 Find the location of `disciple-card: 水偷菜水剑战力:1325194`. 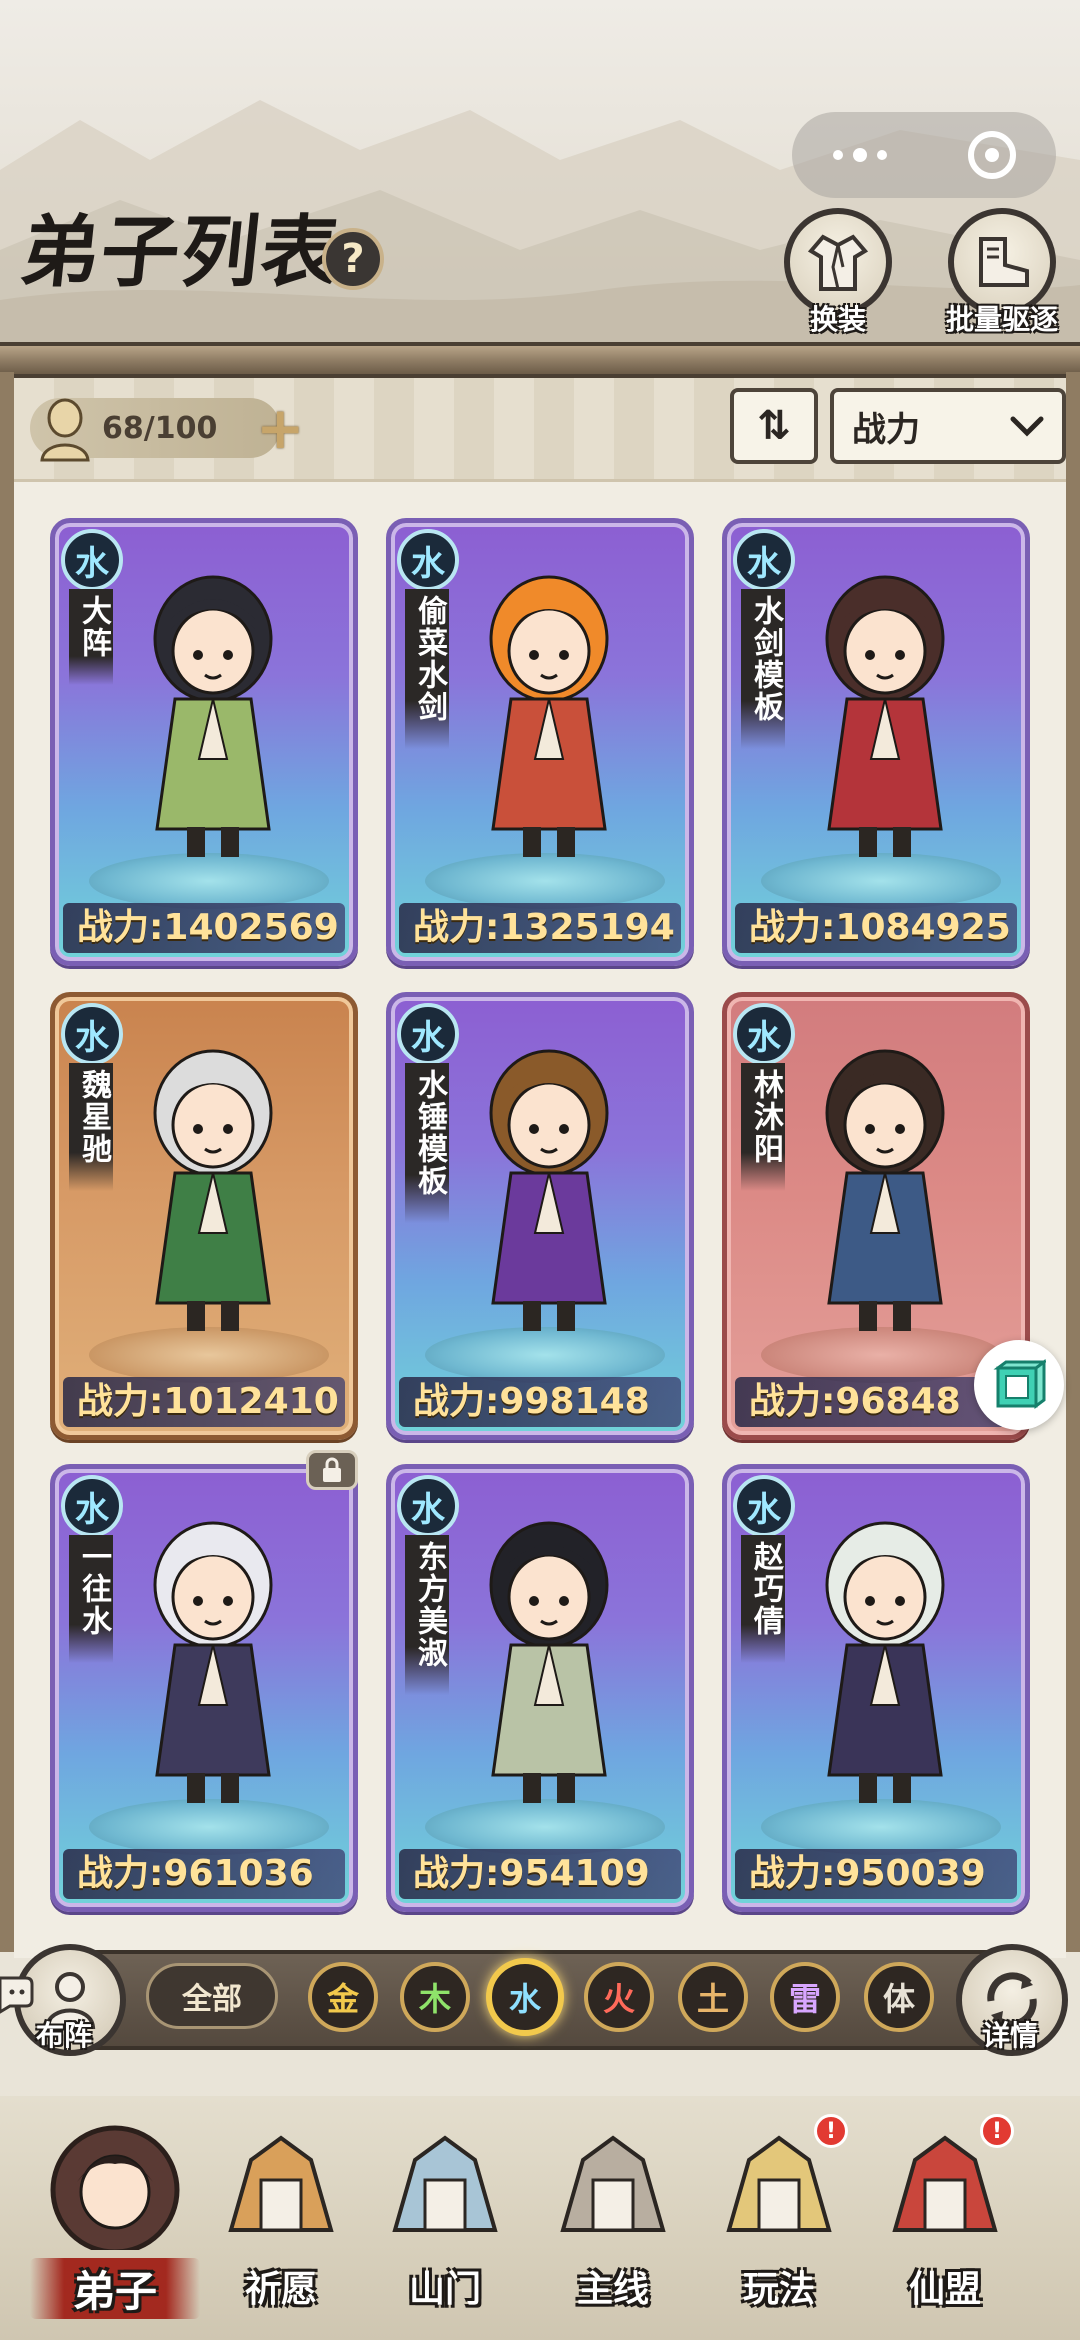

disciple-card: 水偷菜水剑战力:1325194 is located at coordinates (540, 742).